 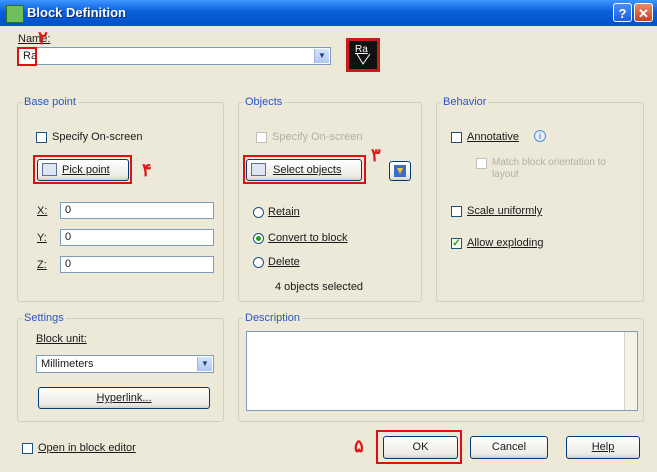 I want to click on z-label: Z:, so click(x=42, y=265).